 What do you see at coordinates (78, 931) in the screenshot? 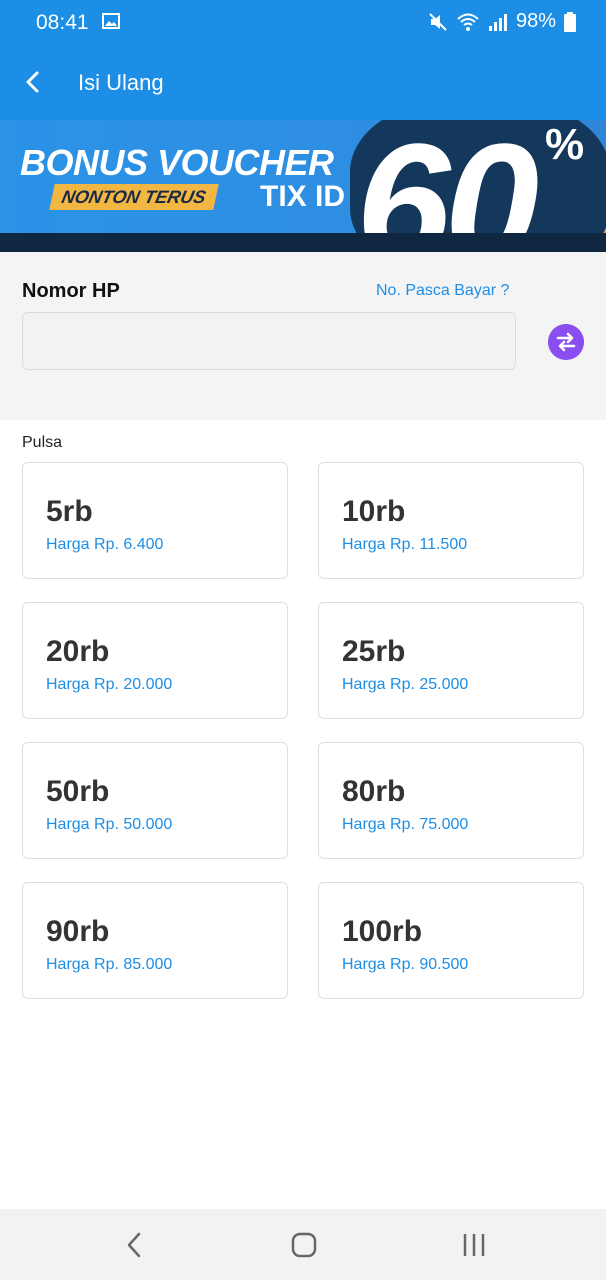
I see `pulsa-amount: 90rb` at bounding box center [78, 931].